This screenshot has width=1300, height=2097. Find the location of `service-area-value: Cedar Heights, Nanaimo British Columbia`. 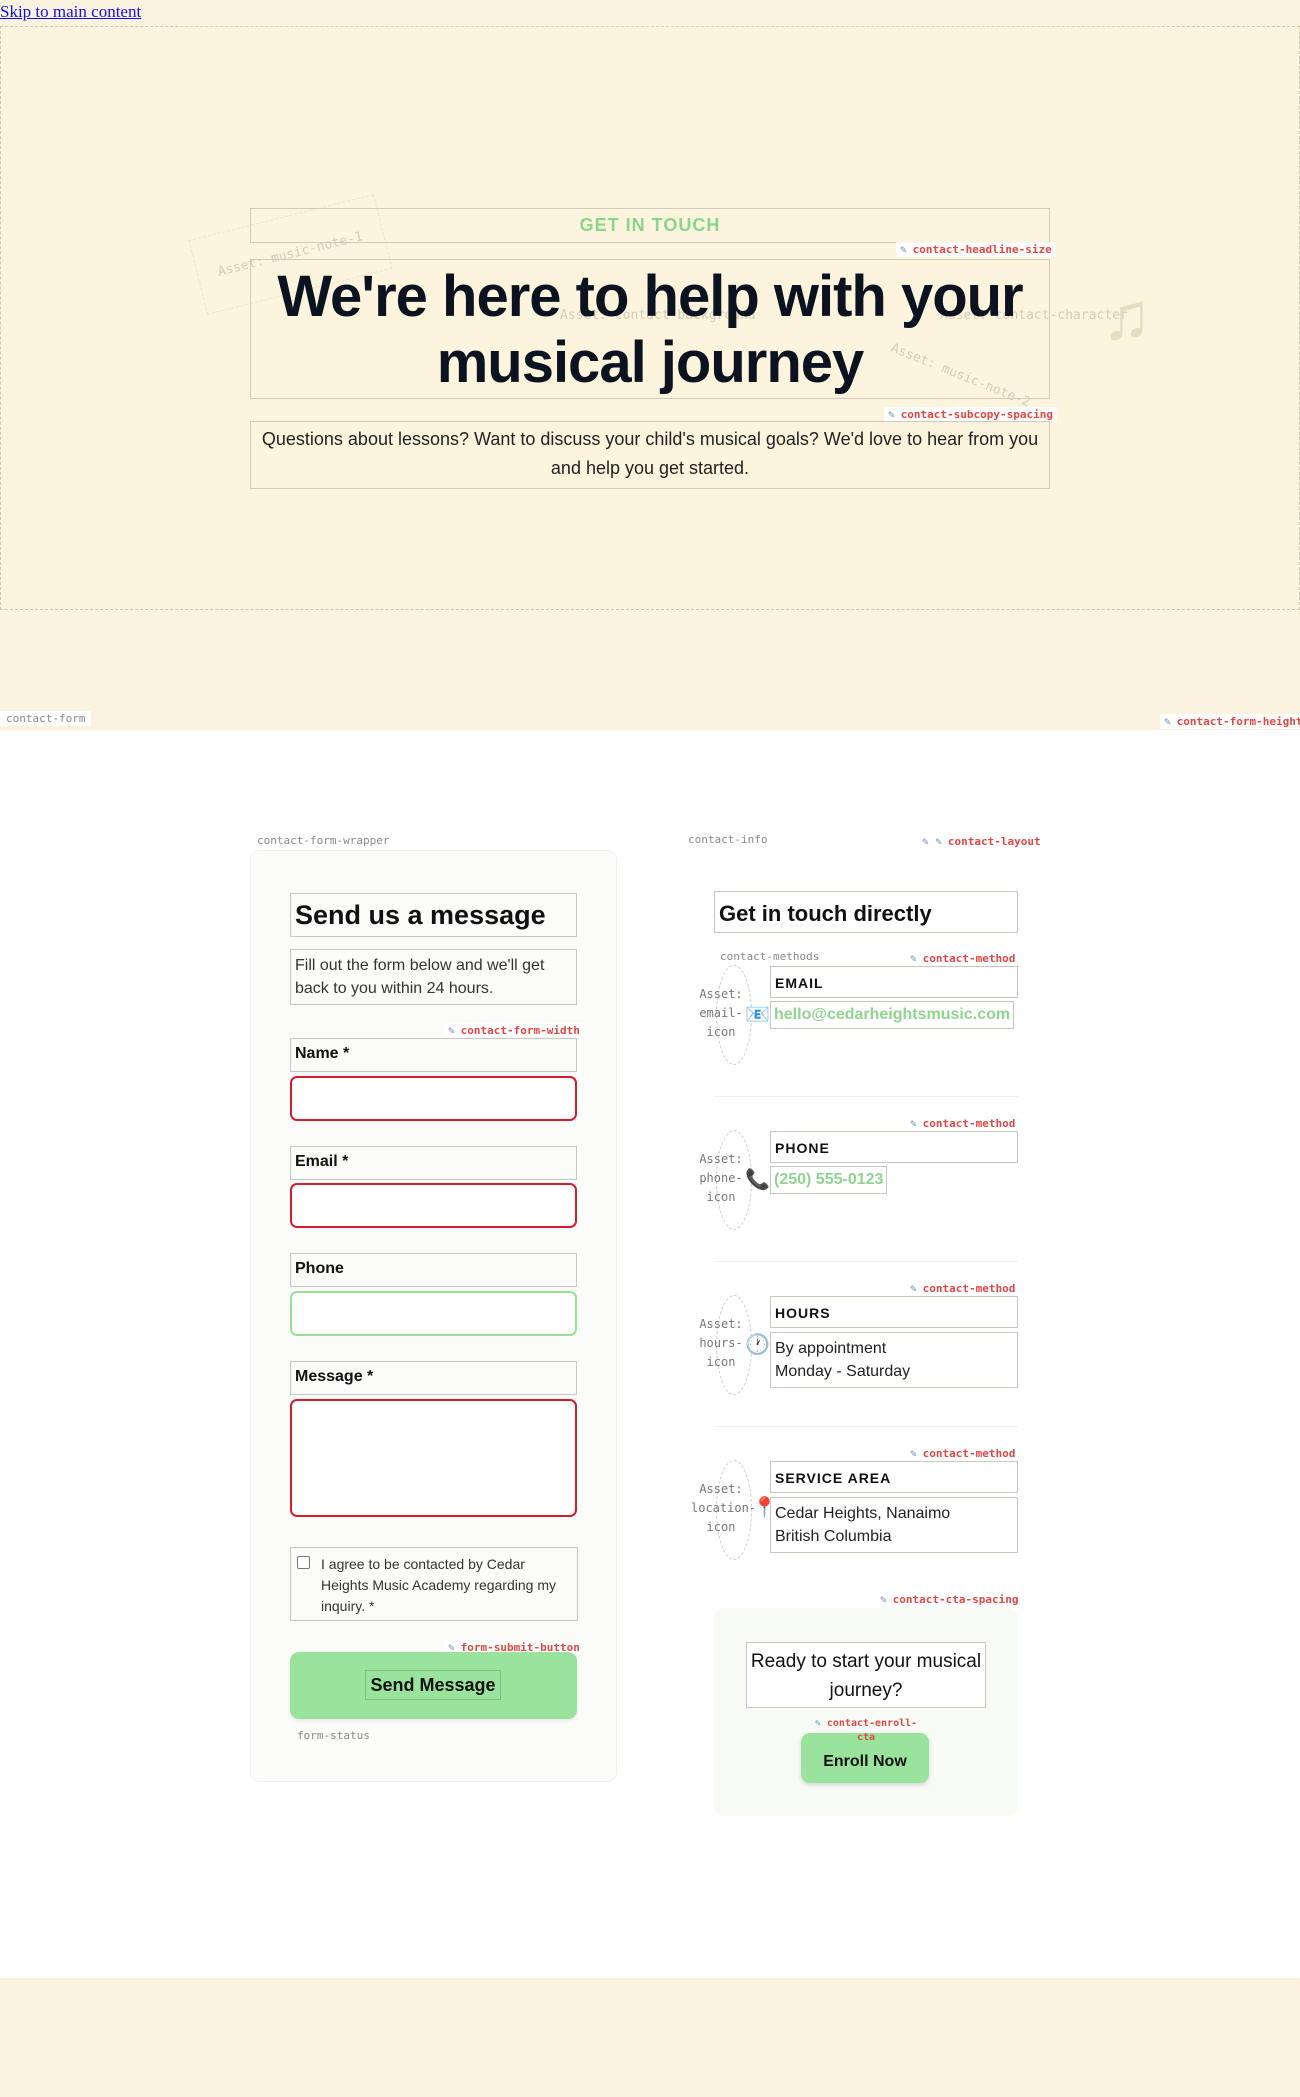

service-area-value: Cedar Heights, Nanaimo British Columbia is located at coordinates (894, 1525).